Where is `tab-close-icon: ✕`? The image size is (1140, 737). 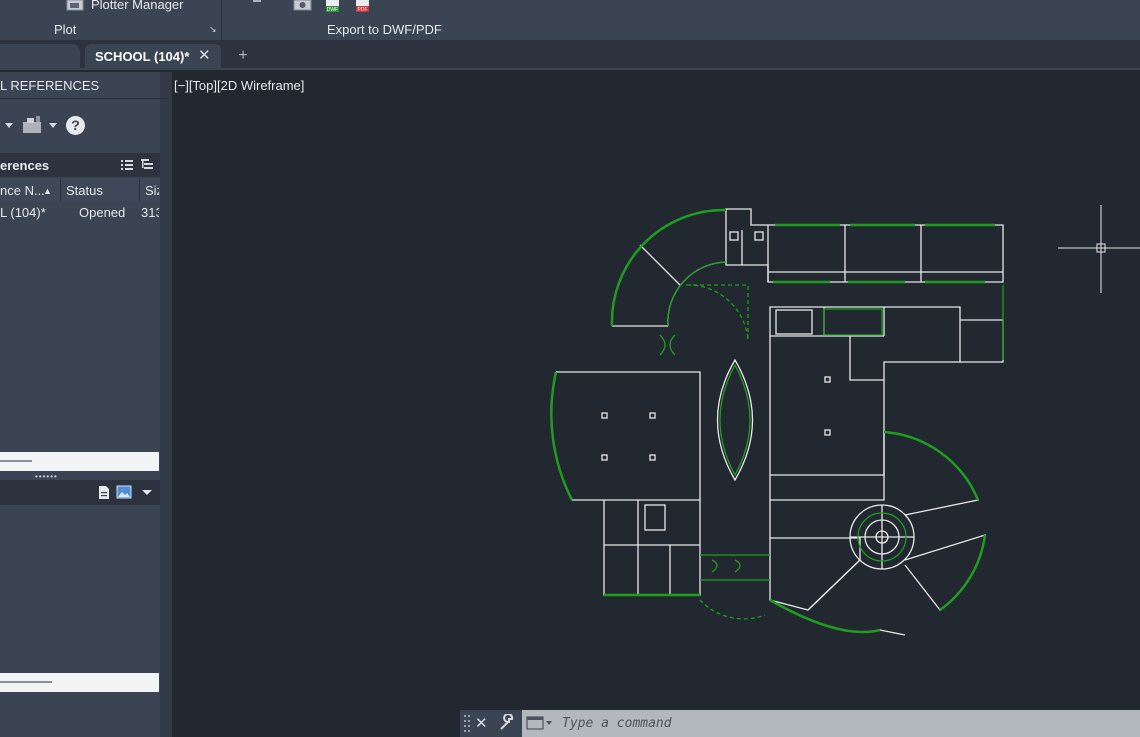
tab-close-icon: ✕ is located at coordinates (204, 55).